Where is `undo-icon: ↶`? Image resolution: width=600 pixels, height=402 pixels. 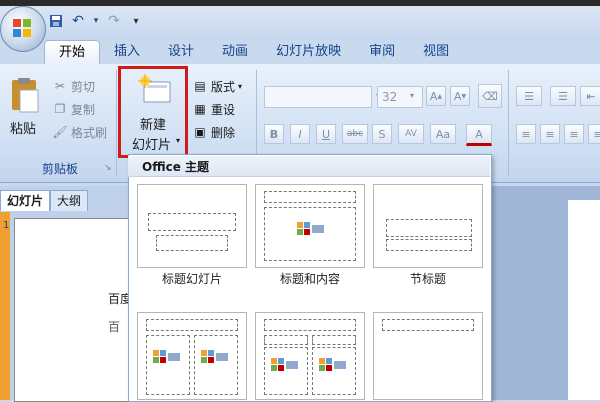
undo-icon: ↶ is located at coordinates (78, 21).